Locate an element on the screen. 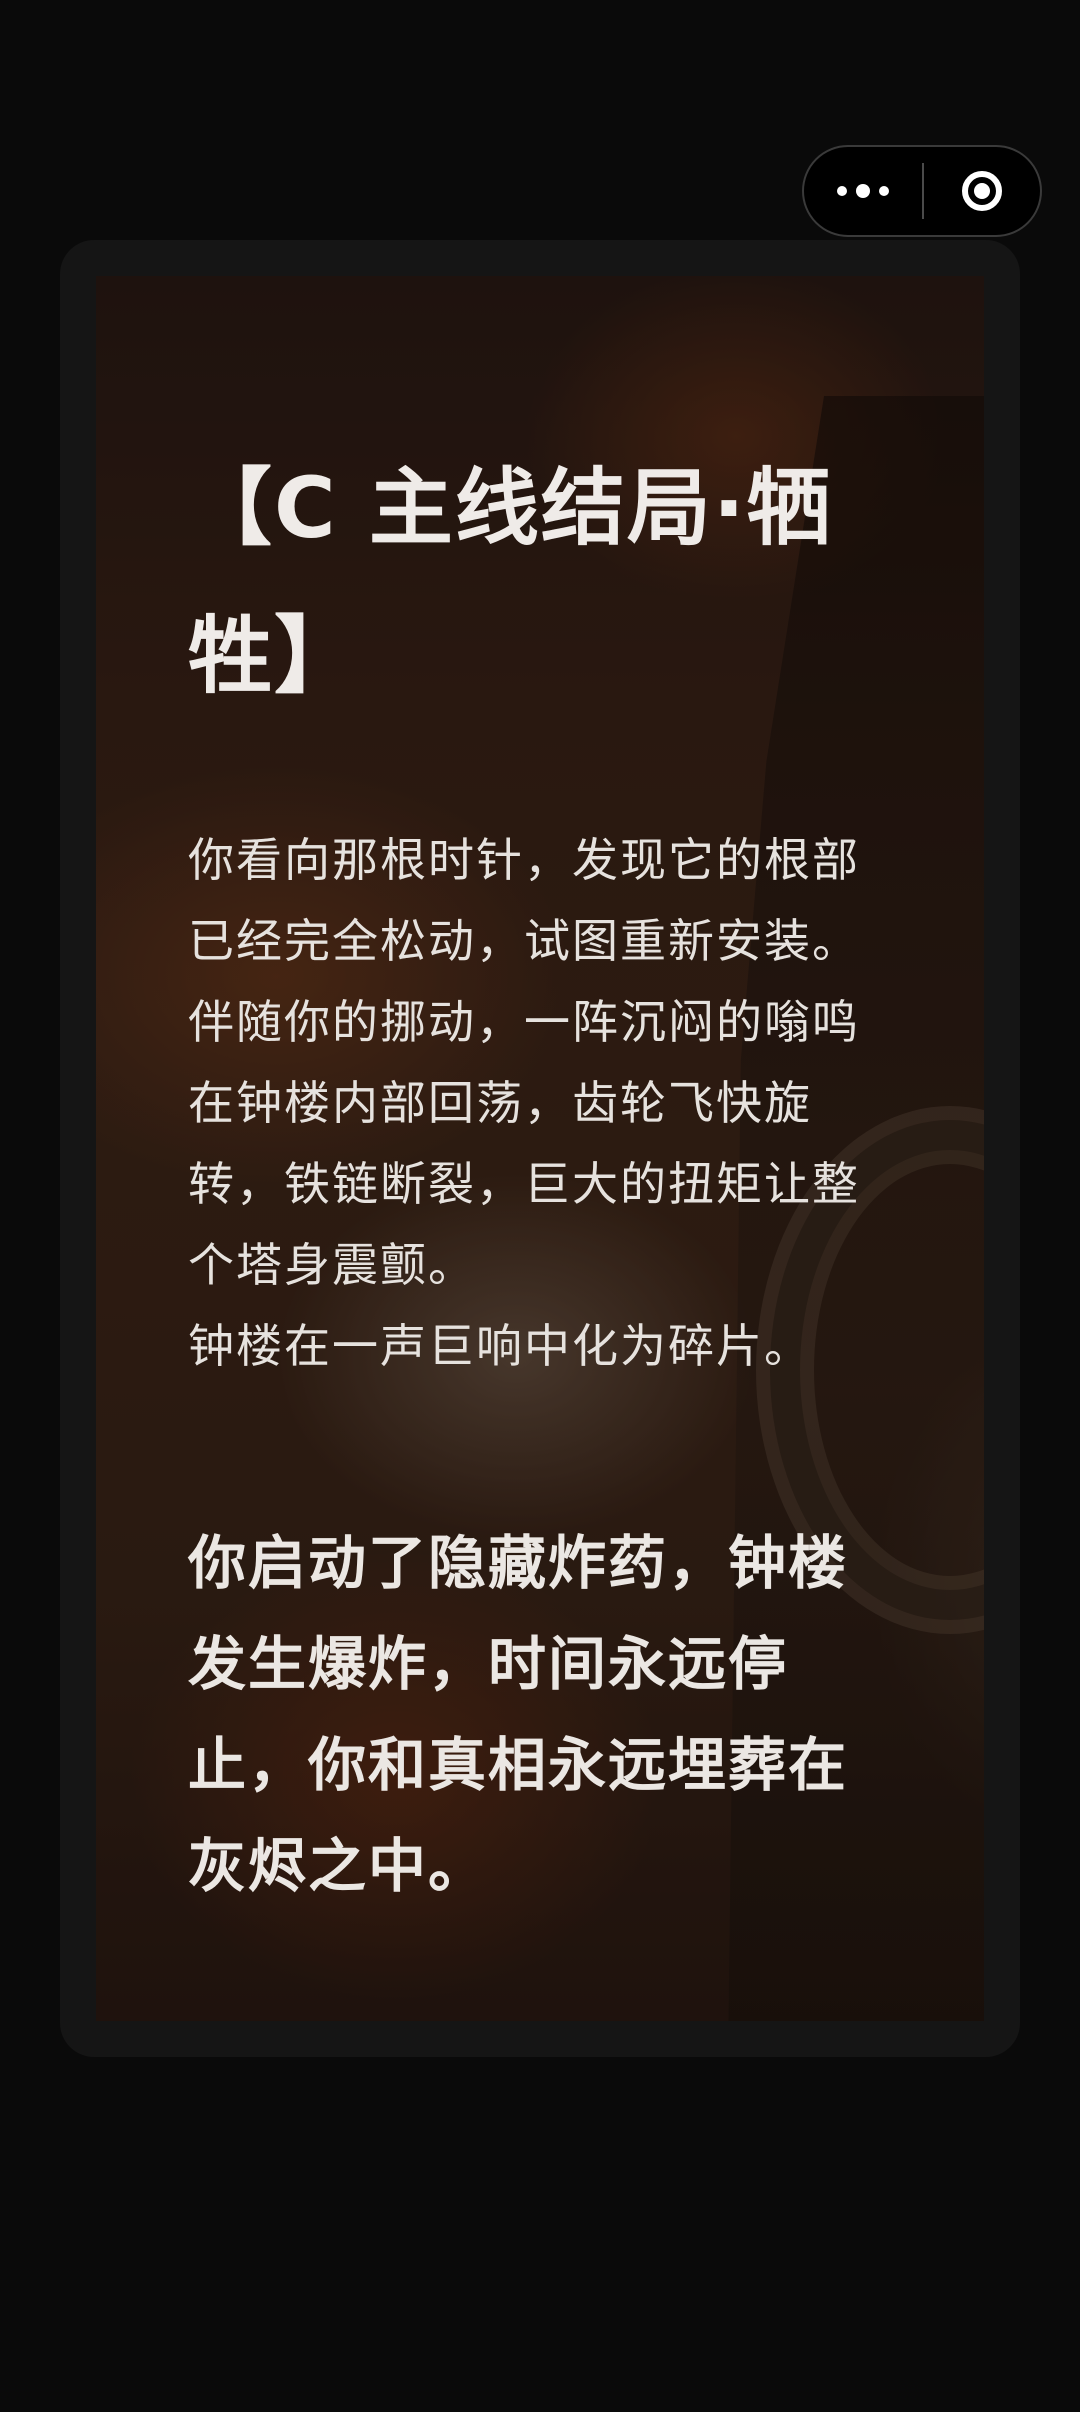 Image resolution: width=1080 pixels, height=2412 pixels. ending-title: 【C 主线结局·牺牲】 is located at coordinates (510, 582).